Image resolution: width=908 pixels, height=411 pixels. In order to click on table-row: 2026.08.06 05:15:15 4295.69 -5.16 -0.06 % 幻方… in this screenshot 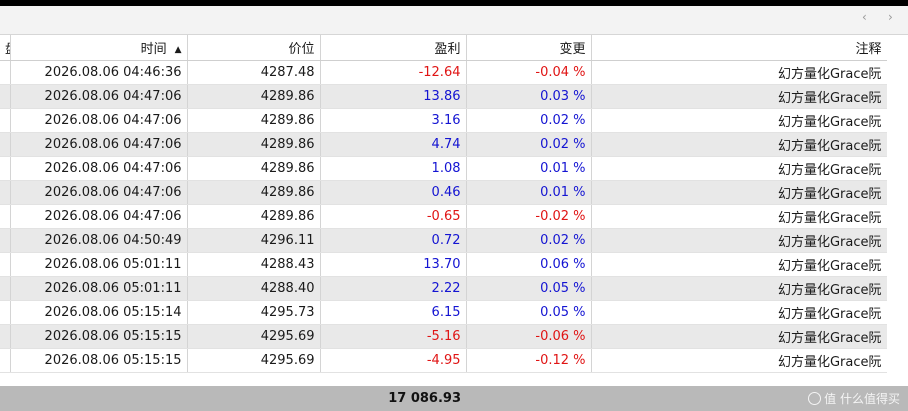, I will do `click(444, 336)`.